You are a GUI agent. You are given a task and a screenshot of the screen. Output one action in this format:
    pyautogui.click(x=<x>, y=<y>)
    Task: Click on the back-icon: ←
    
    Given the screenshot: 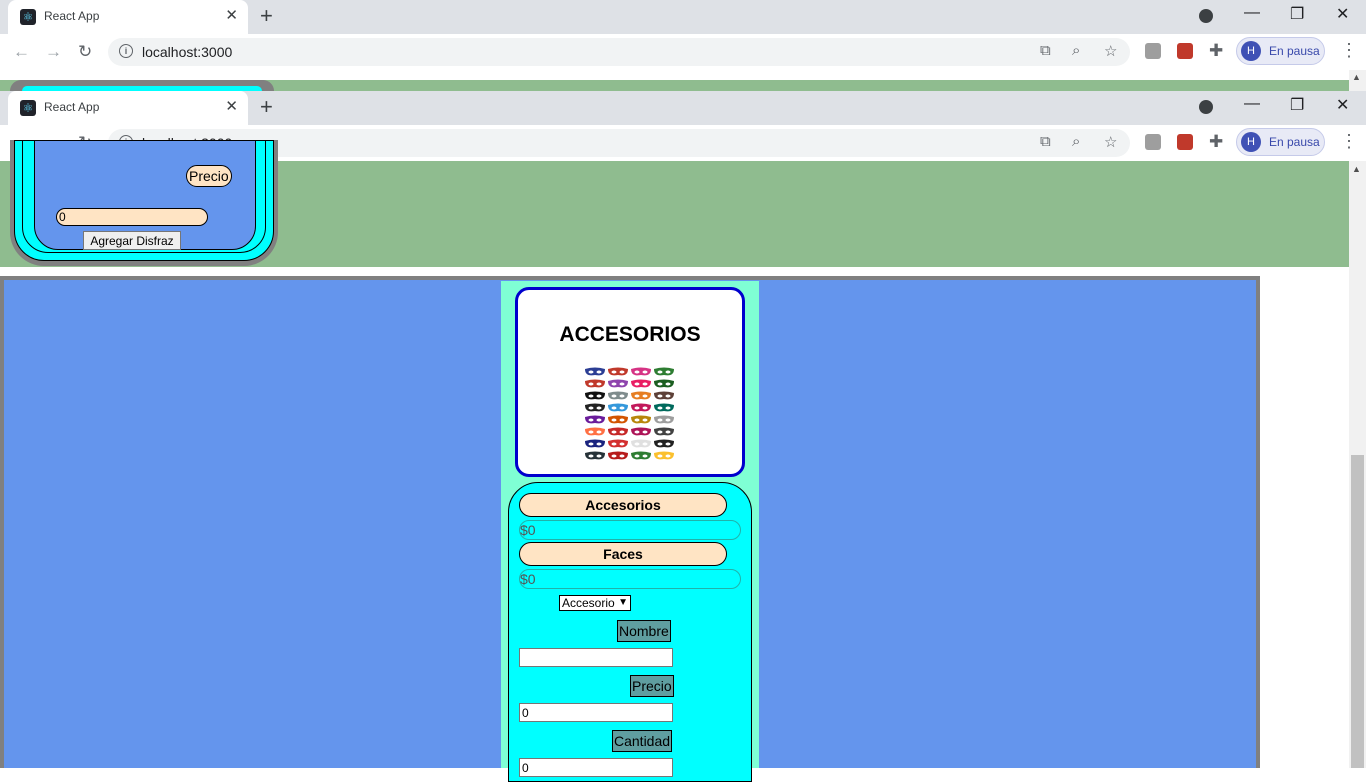 What is the action you would take?
    pyautogui.click(x=21, y=52)
    